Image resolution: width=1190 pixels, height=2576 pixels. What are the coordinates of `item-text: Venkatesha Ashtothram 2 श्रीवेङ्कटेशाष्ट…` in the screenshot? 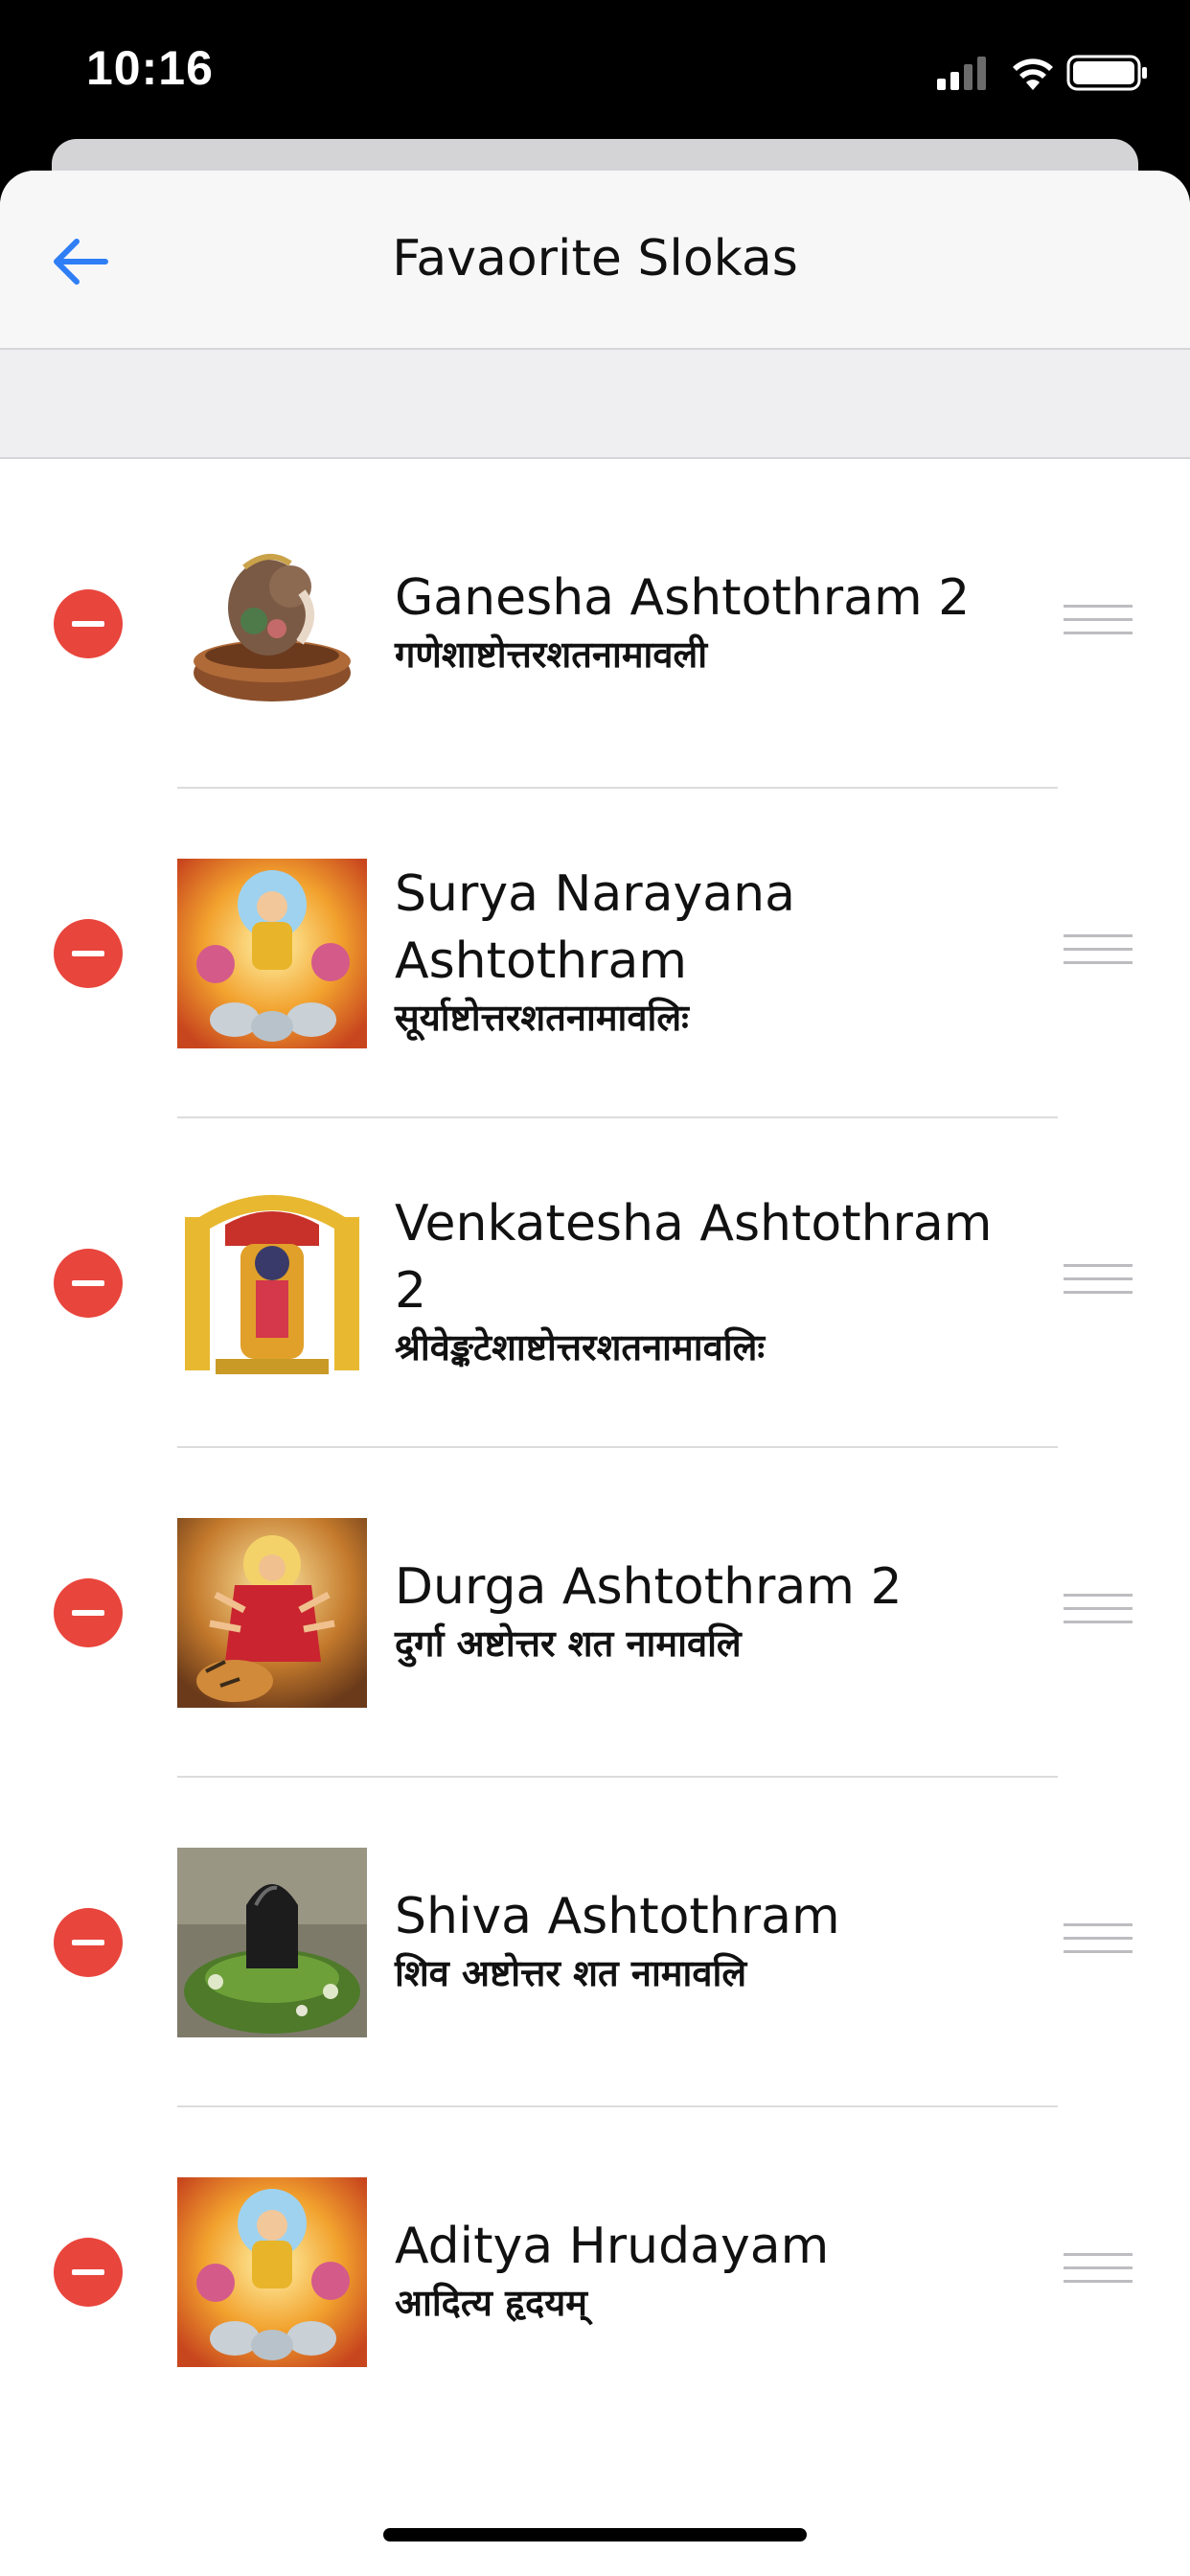 It's located at (701, 1280).